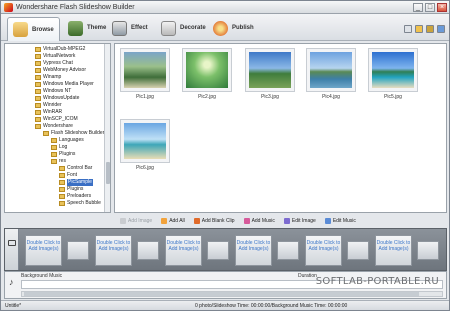  What do you see at coordinates (75, 168) in the screenshot?
I see `tree-item: Control Bar` at bounding box center [75, 168].